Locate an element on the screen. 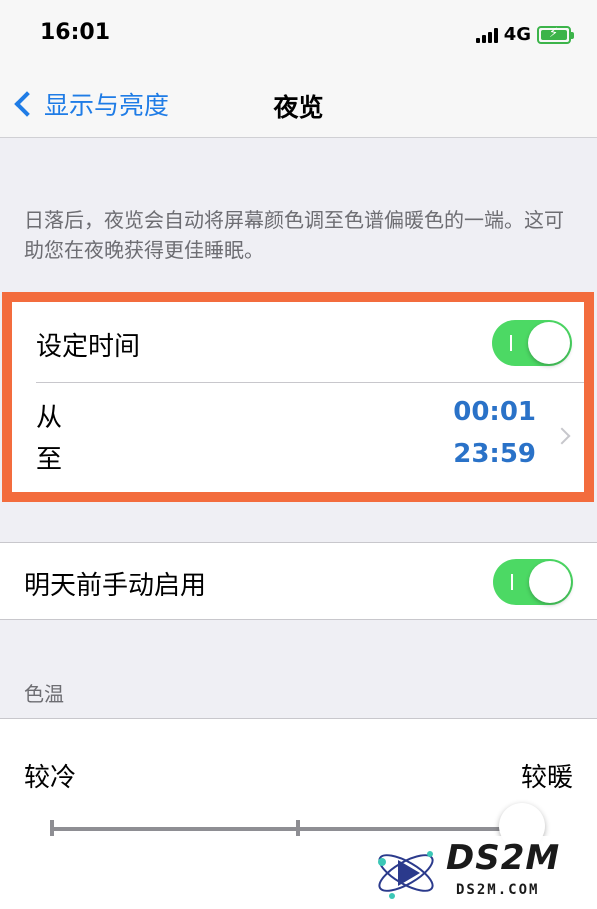 This screenshot has width=597, height=909. manual-enable-toggle is located at coordinates (533, 582).